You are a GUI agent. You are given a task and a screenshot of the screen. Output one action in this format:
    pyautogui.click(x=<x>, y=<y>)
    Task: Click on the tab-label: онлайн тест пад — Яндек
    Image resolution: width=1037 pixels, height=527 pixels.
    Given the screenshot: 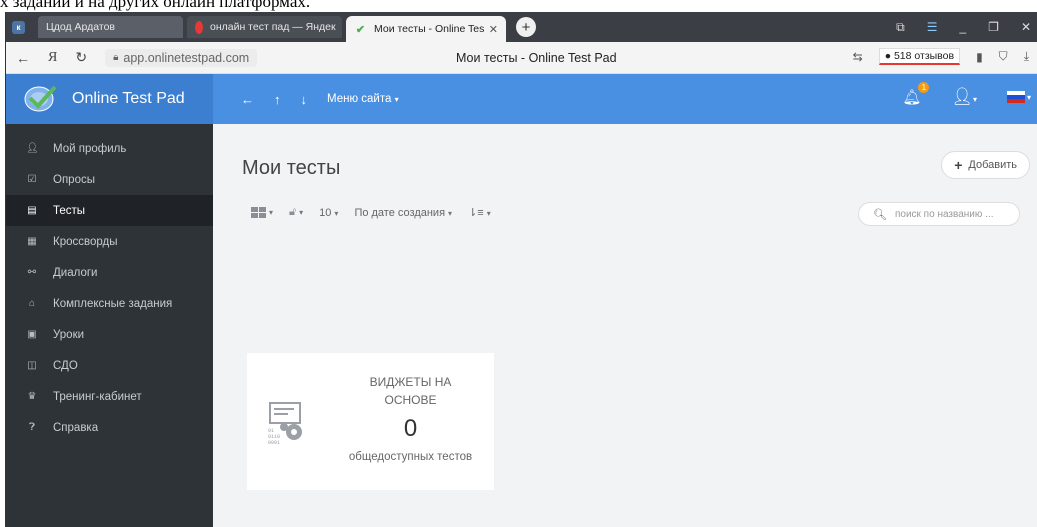 What is the action you would take?
    pyautogui.click(x=273, y=27)
    